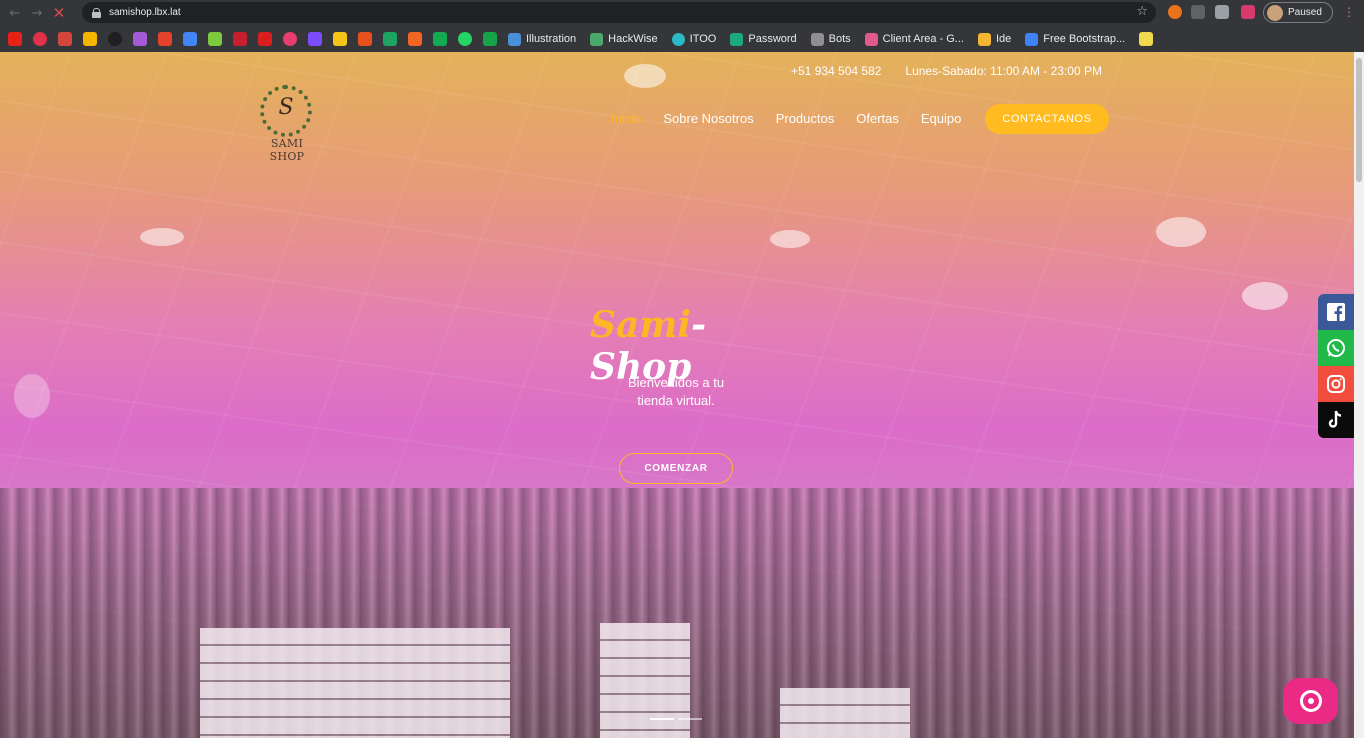  Describe the element at coordinates (551, 39) in the screenshot. I see `bookmark-label: Illustration` at that location.